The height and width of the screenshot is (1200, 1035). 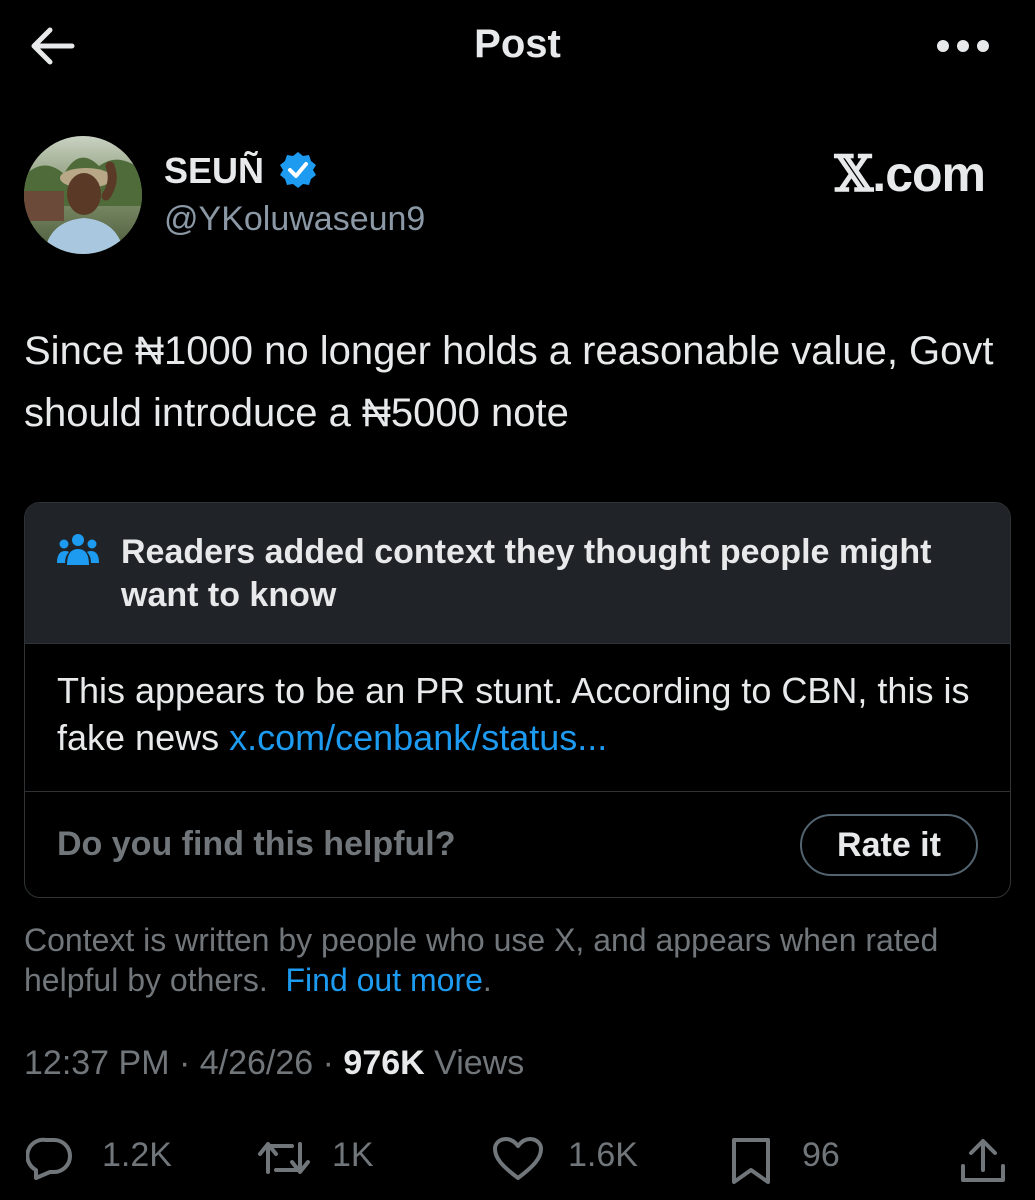 I want to click on more-options-button, so click(x=963, y=46).